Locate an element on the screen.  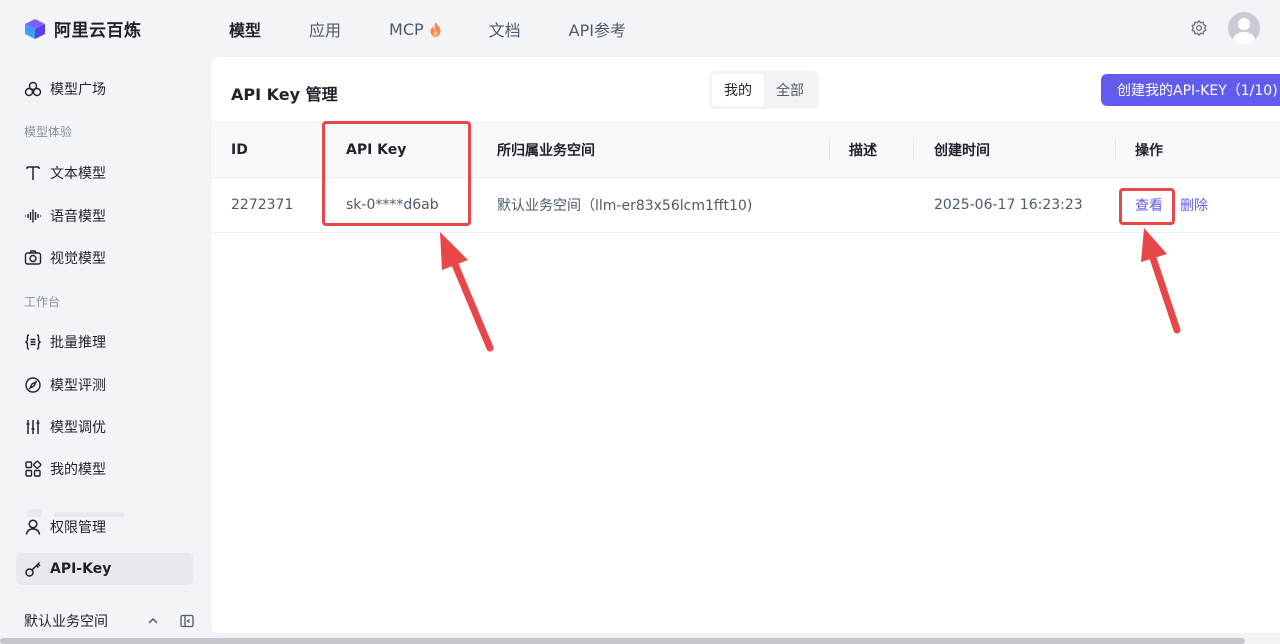
brand: 阿里云百炼 is located at coordinates (83, 28).